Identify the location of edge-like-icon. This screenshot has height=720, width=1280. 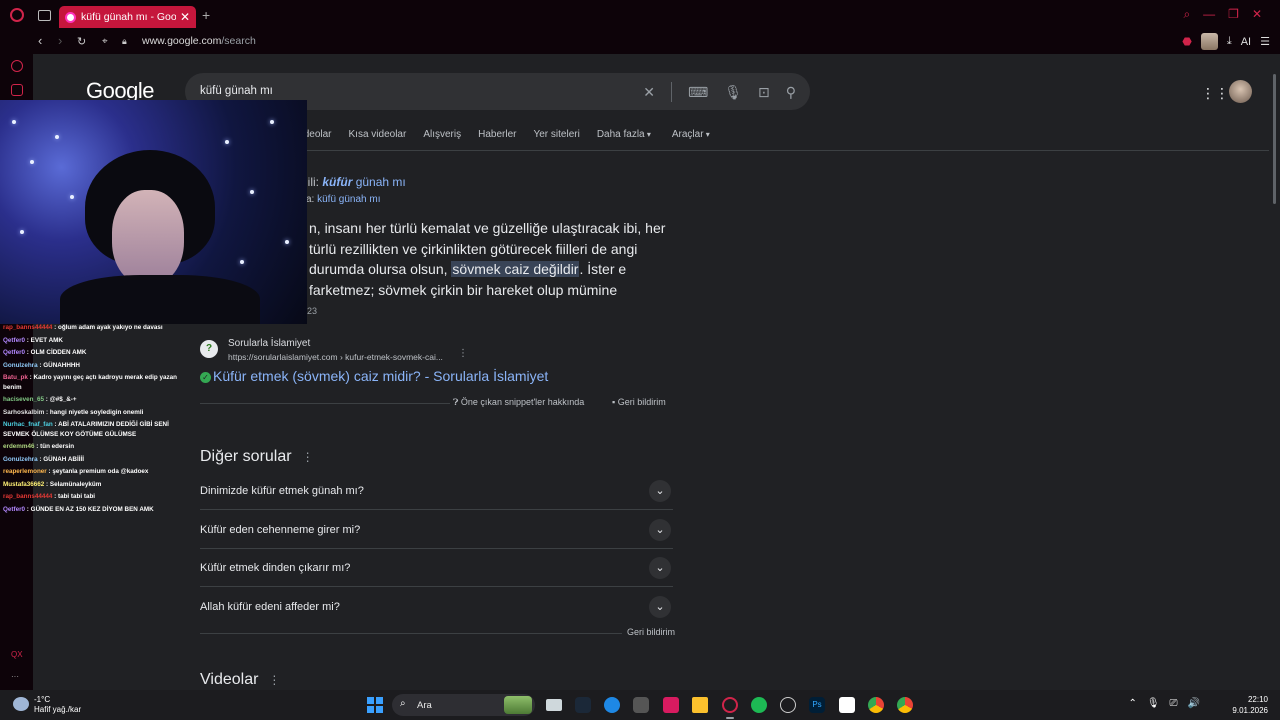
(612, 705).